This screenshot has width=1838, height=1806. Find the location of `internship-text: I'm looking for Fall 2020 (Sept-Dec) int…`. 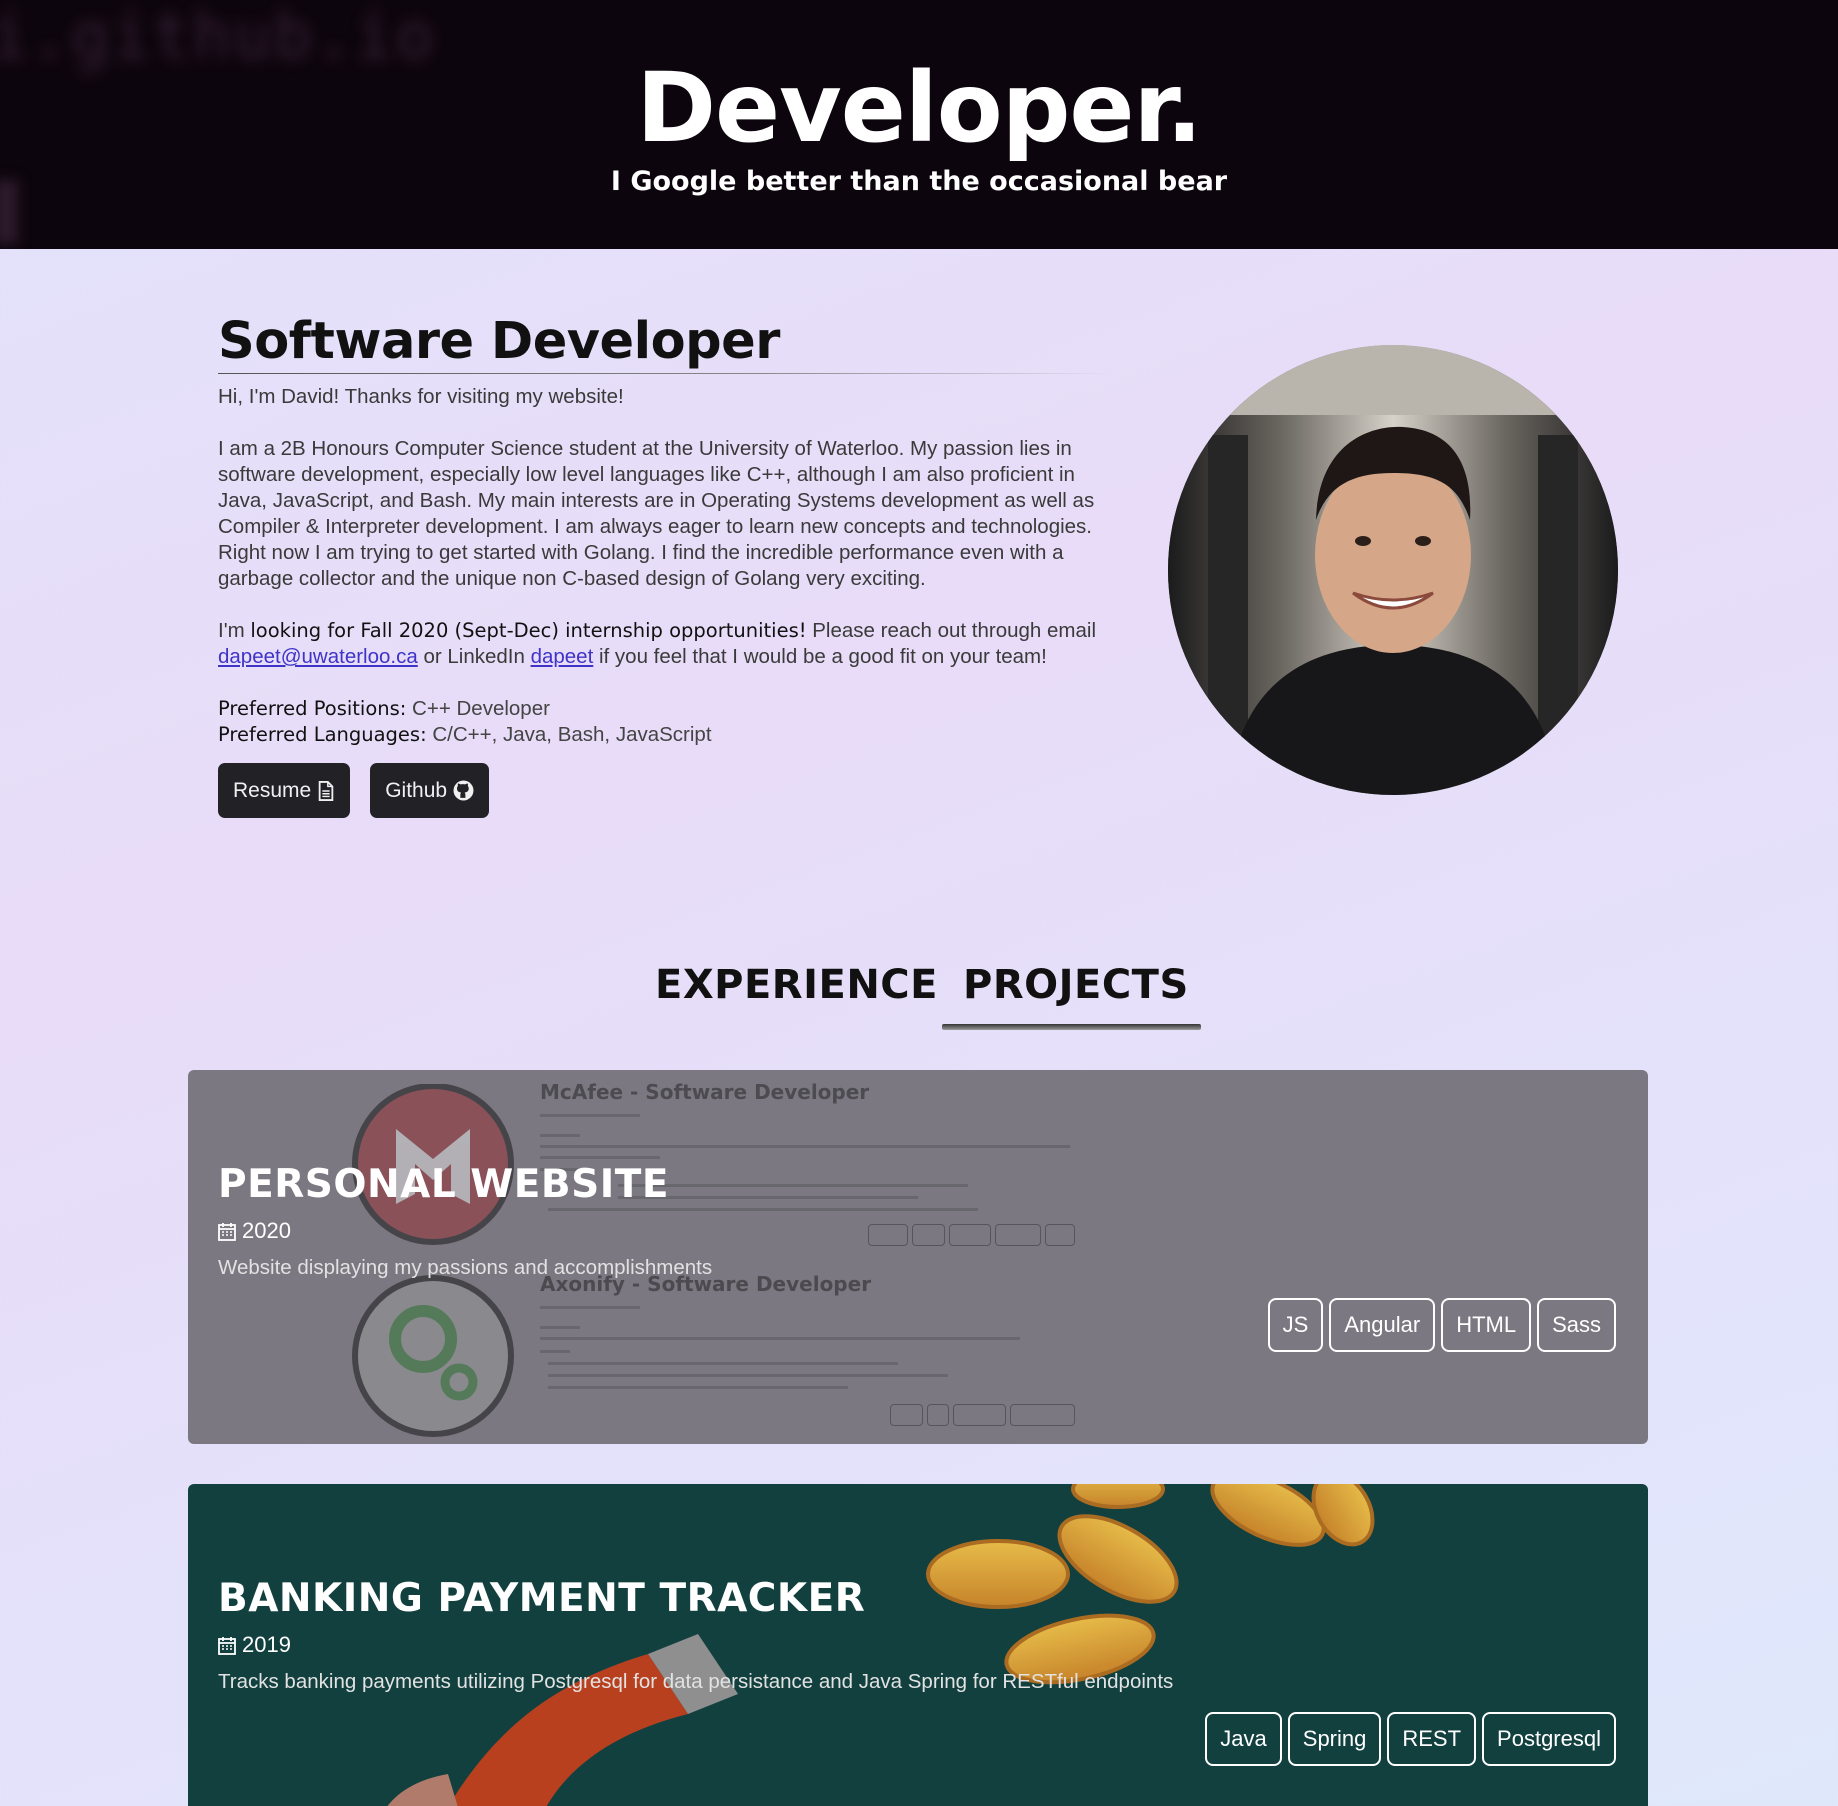

internship-text: I'm looking for Fall 2020 (Sept-Dec) int… is located at coordinates (665, 644).